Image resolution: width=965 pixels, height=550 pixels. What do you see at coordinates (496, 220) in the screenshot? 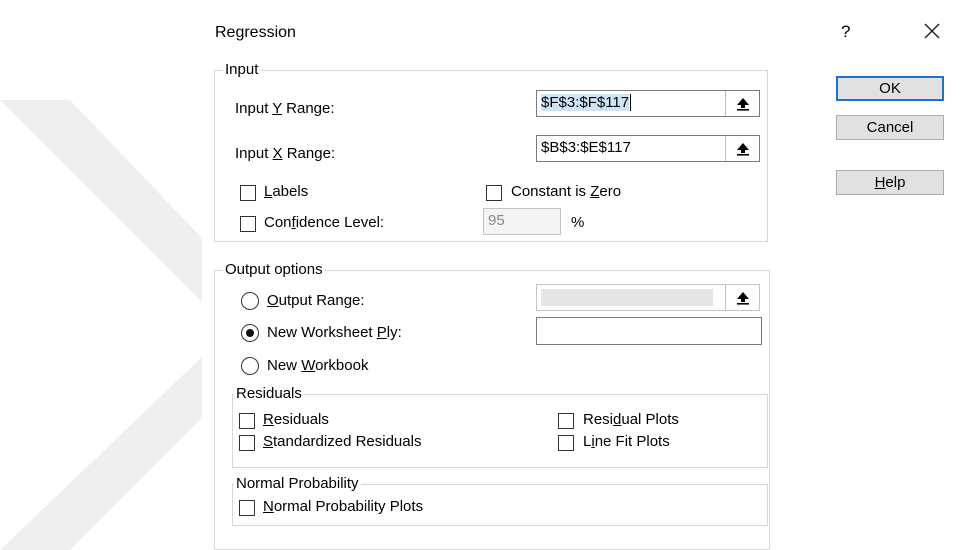
I see `confidence-level-value: 95` at bounding box center [496, 220].